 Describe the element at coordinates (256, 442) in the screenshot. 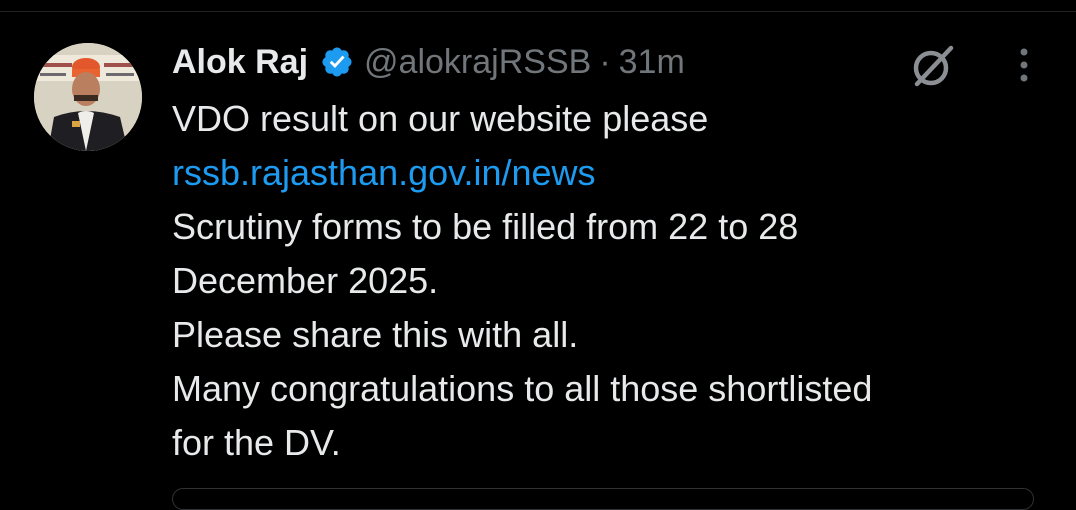

I see `tweet-line-7: for the DV.` at that location.